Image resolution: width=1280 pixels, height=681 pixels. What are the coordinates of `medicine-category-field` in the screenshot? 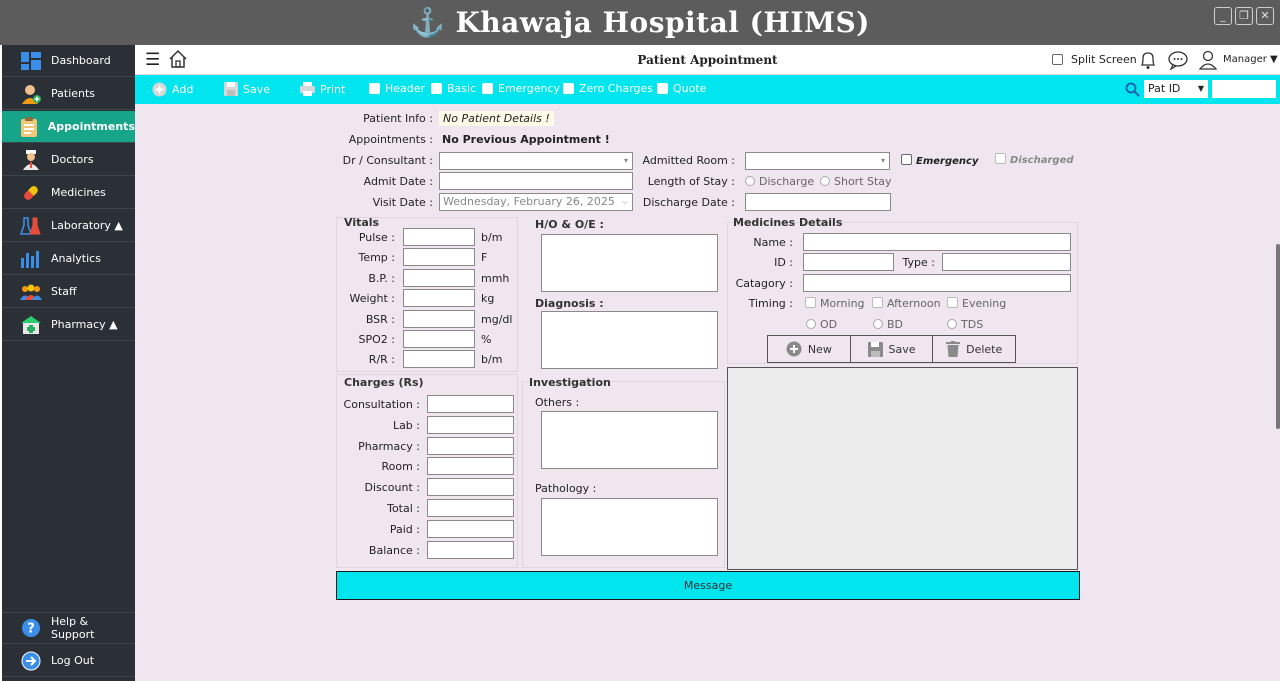 It's located at (937, 283).